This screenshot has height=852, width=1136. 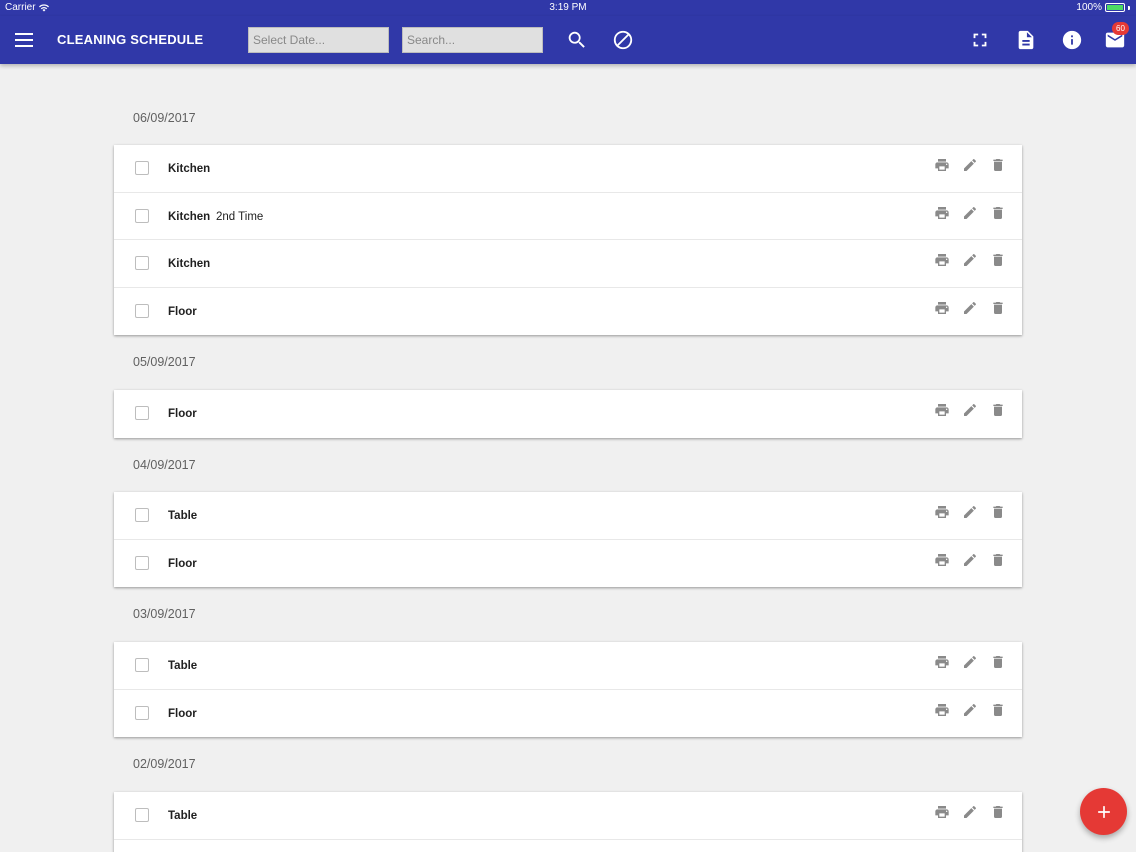 I want to click on search-icon, so click(x=576, y=39).